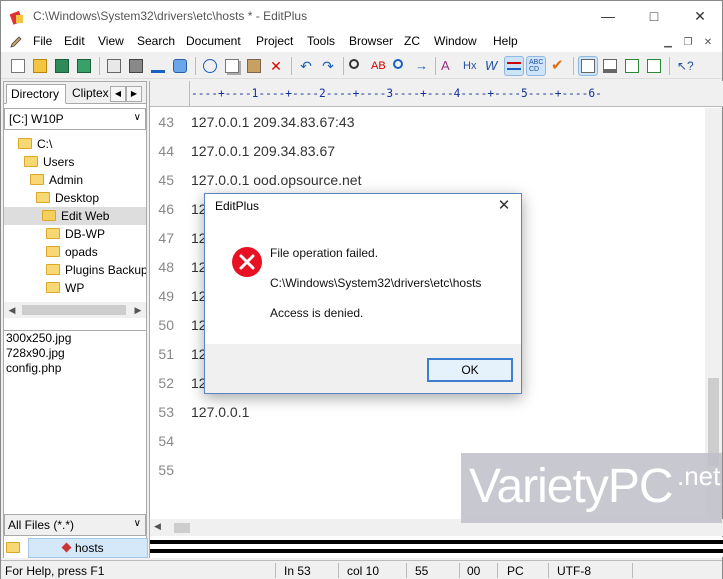 The height and width of the screenshot is (579, 723). Describe the element at coordinates (306, 66) in the screenshot. I see `undo-icon: ↶` at that location.